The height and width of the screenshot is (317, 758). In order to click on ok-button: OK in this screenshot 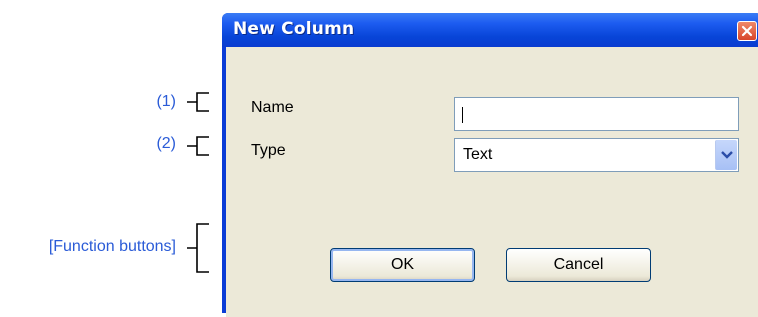, I will do `click(402, 265)`.